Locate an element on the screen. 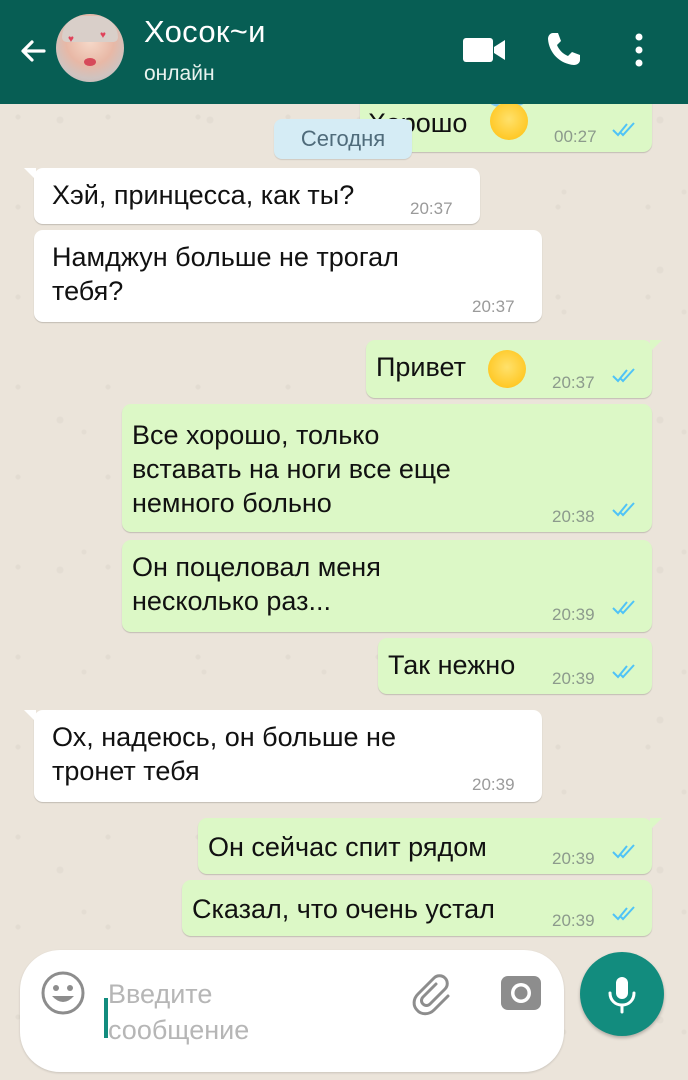 The height and width of the screenshot is (1080, 688). message-bubble-outgoing: Он поцеловал меня несколько раз... 20:39 is located at coordinates (387, 586).